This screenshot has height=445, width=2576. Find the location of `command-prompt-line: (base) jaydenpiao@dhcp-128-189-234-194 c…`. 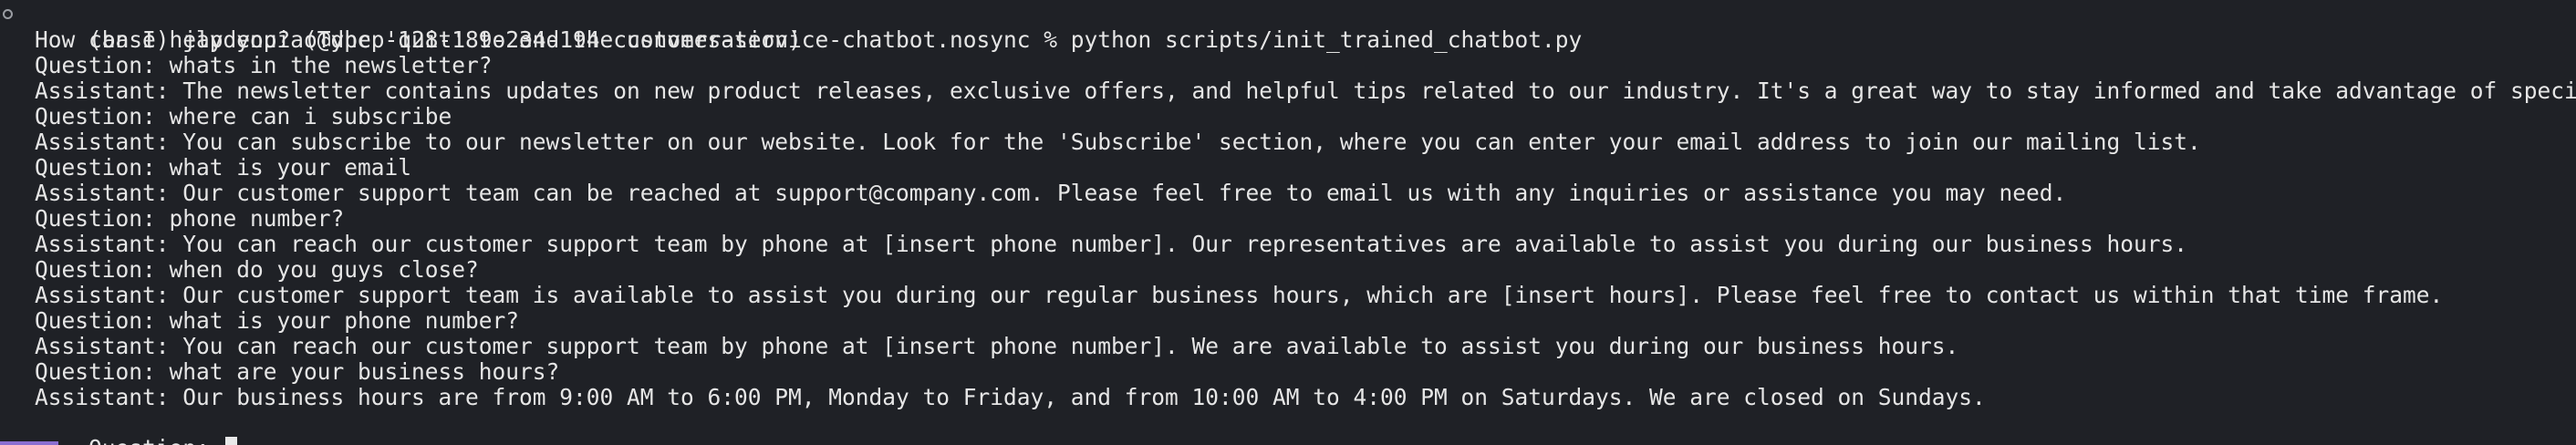

command-prompt-line: (base) jaydenpiao@dhcp-128-189-234-194 c… is located at coordinates (1288, 27).